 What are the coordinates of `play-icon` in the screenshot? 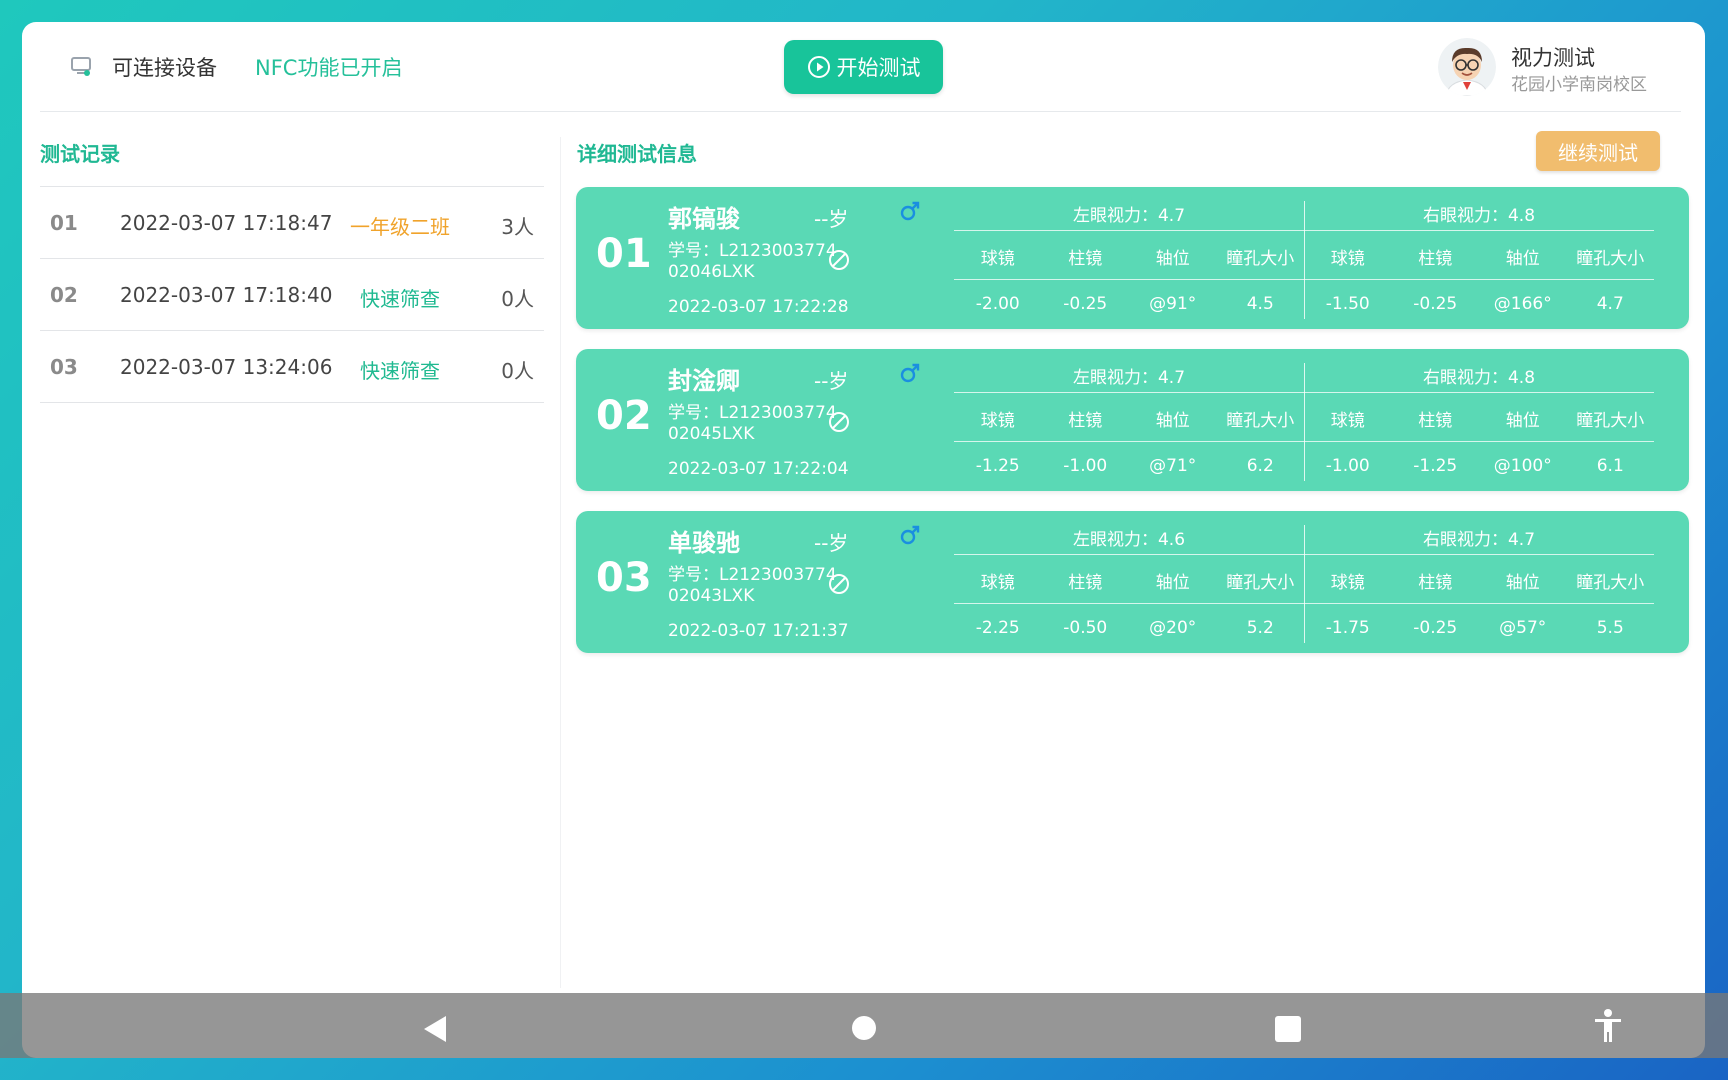 It's located at (818, 67).